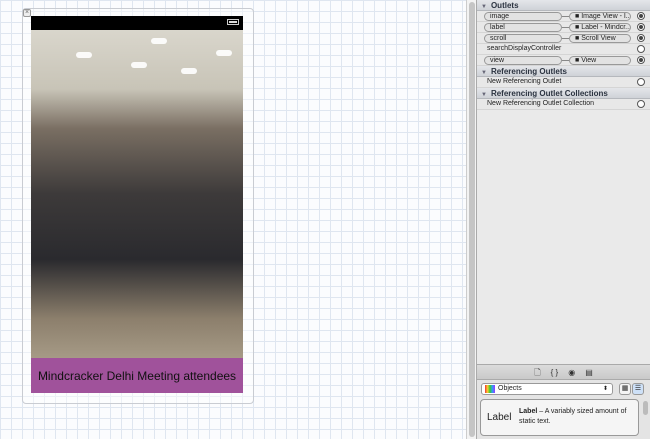  Describe the element at coordinates (563, 372) in the screenshot. I see `library-tabs: 🗋 { } ◉ ▤` at that location.